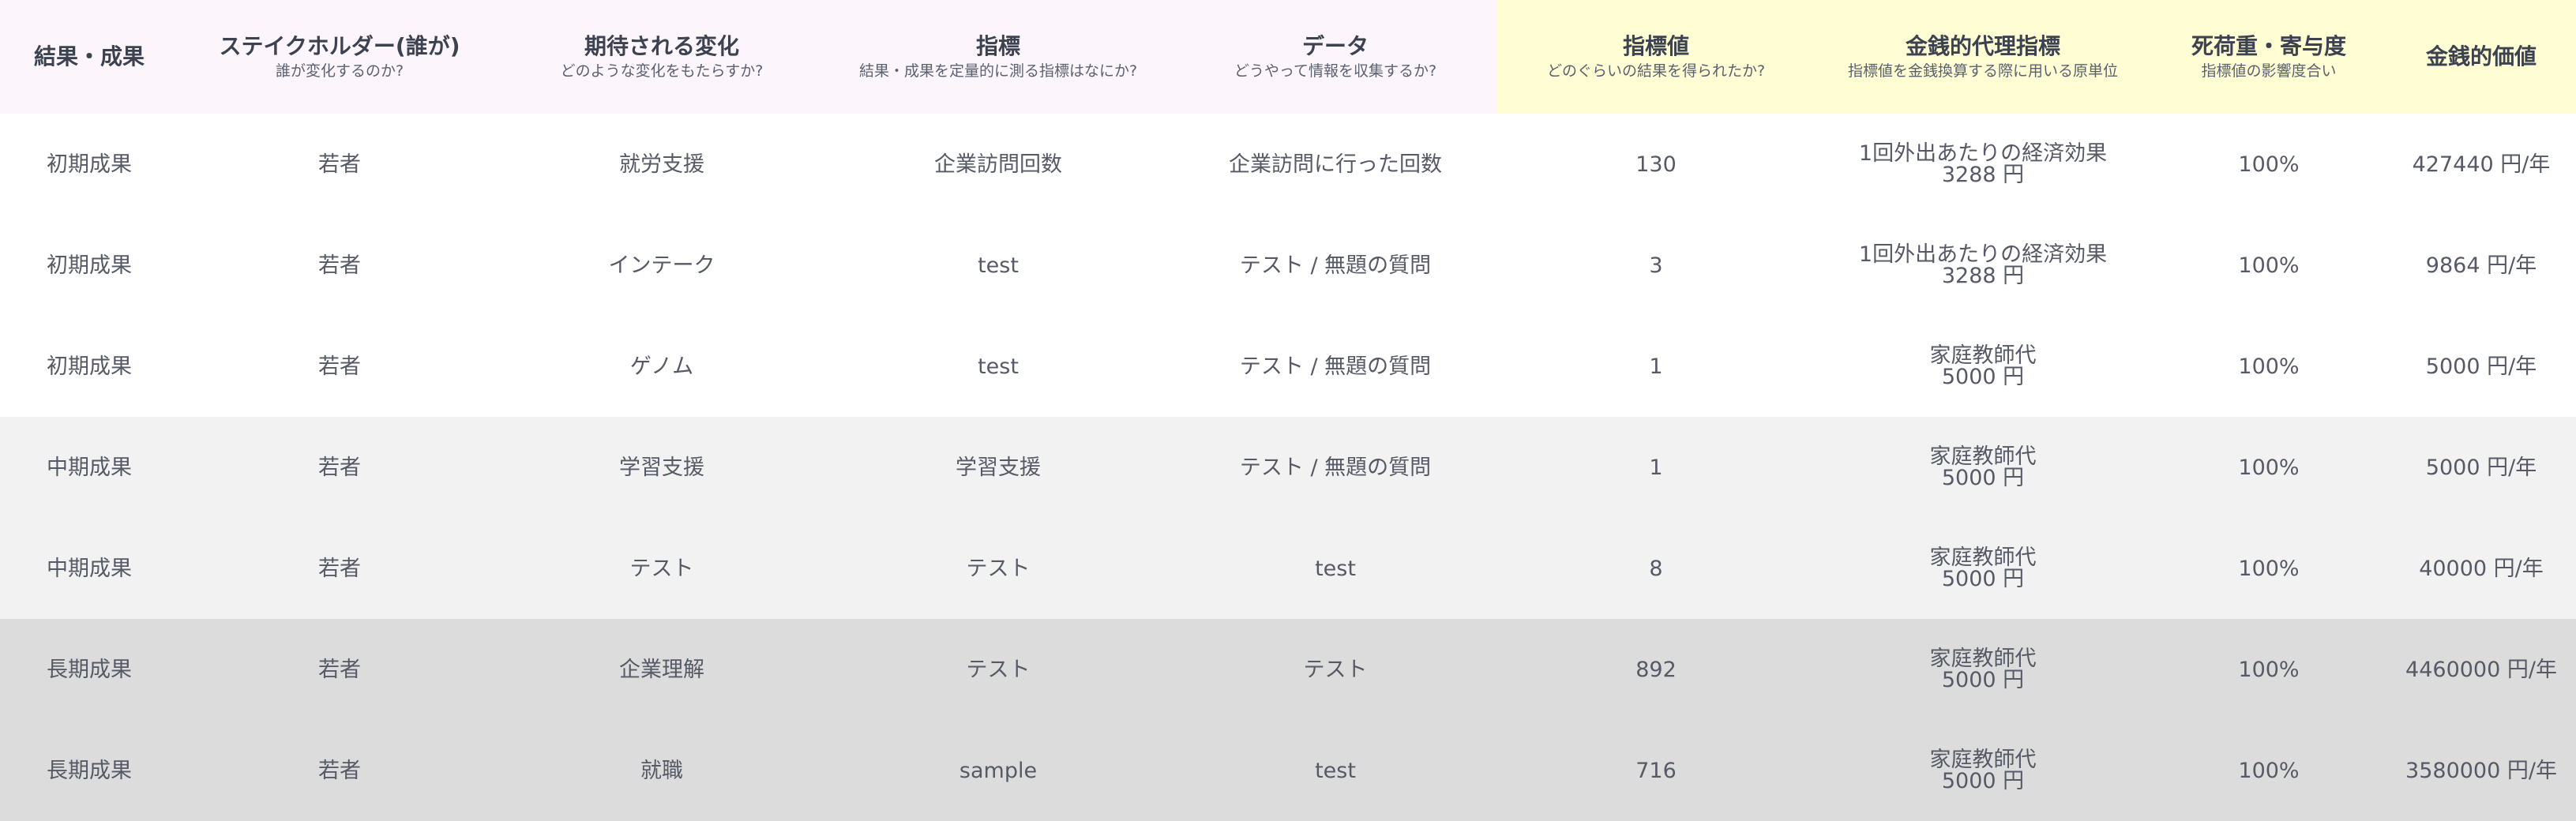 The image size is (2576, 821). I want to click on cell-monetary: 427440 円/年, so click(2481, 164).